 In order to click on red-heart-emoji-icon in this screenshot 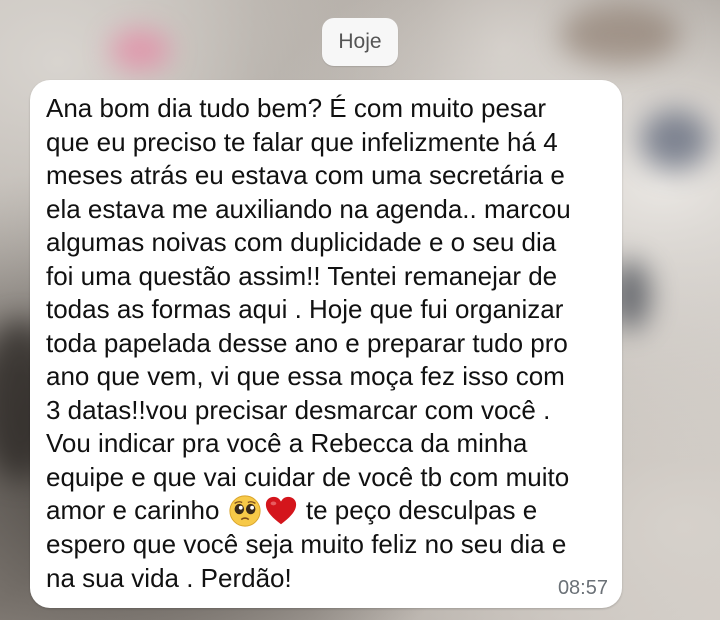, I will do `click(280, 510)`.